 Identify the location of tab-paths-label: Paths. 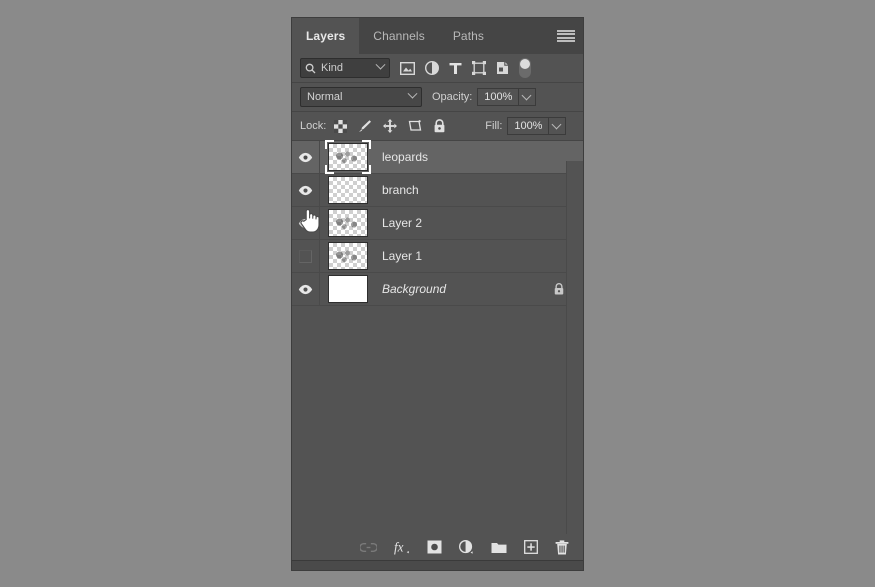
(468, 36).